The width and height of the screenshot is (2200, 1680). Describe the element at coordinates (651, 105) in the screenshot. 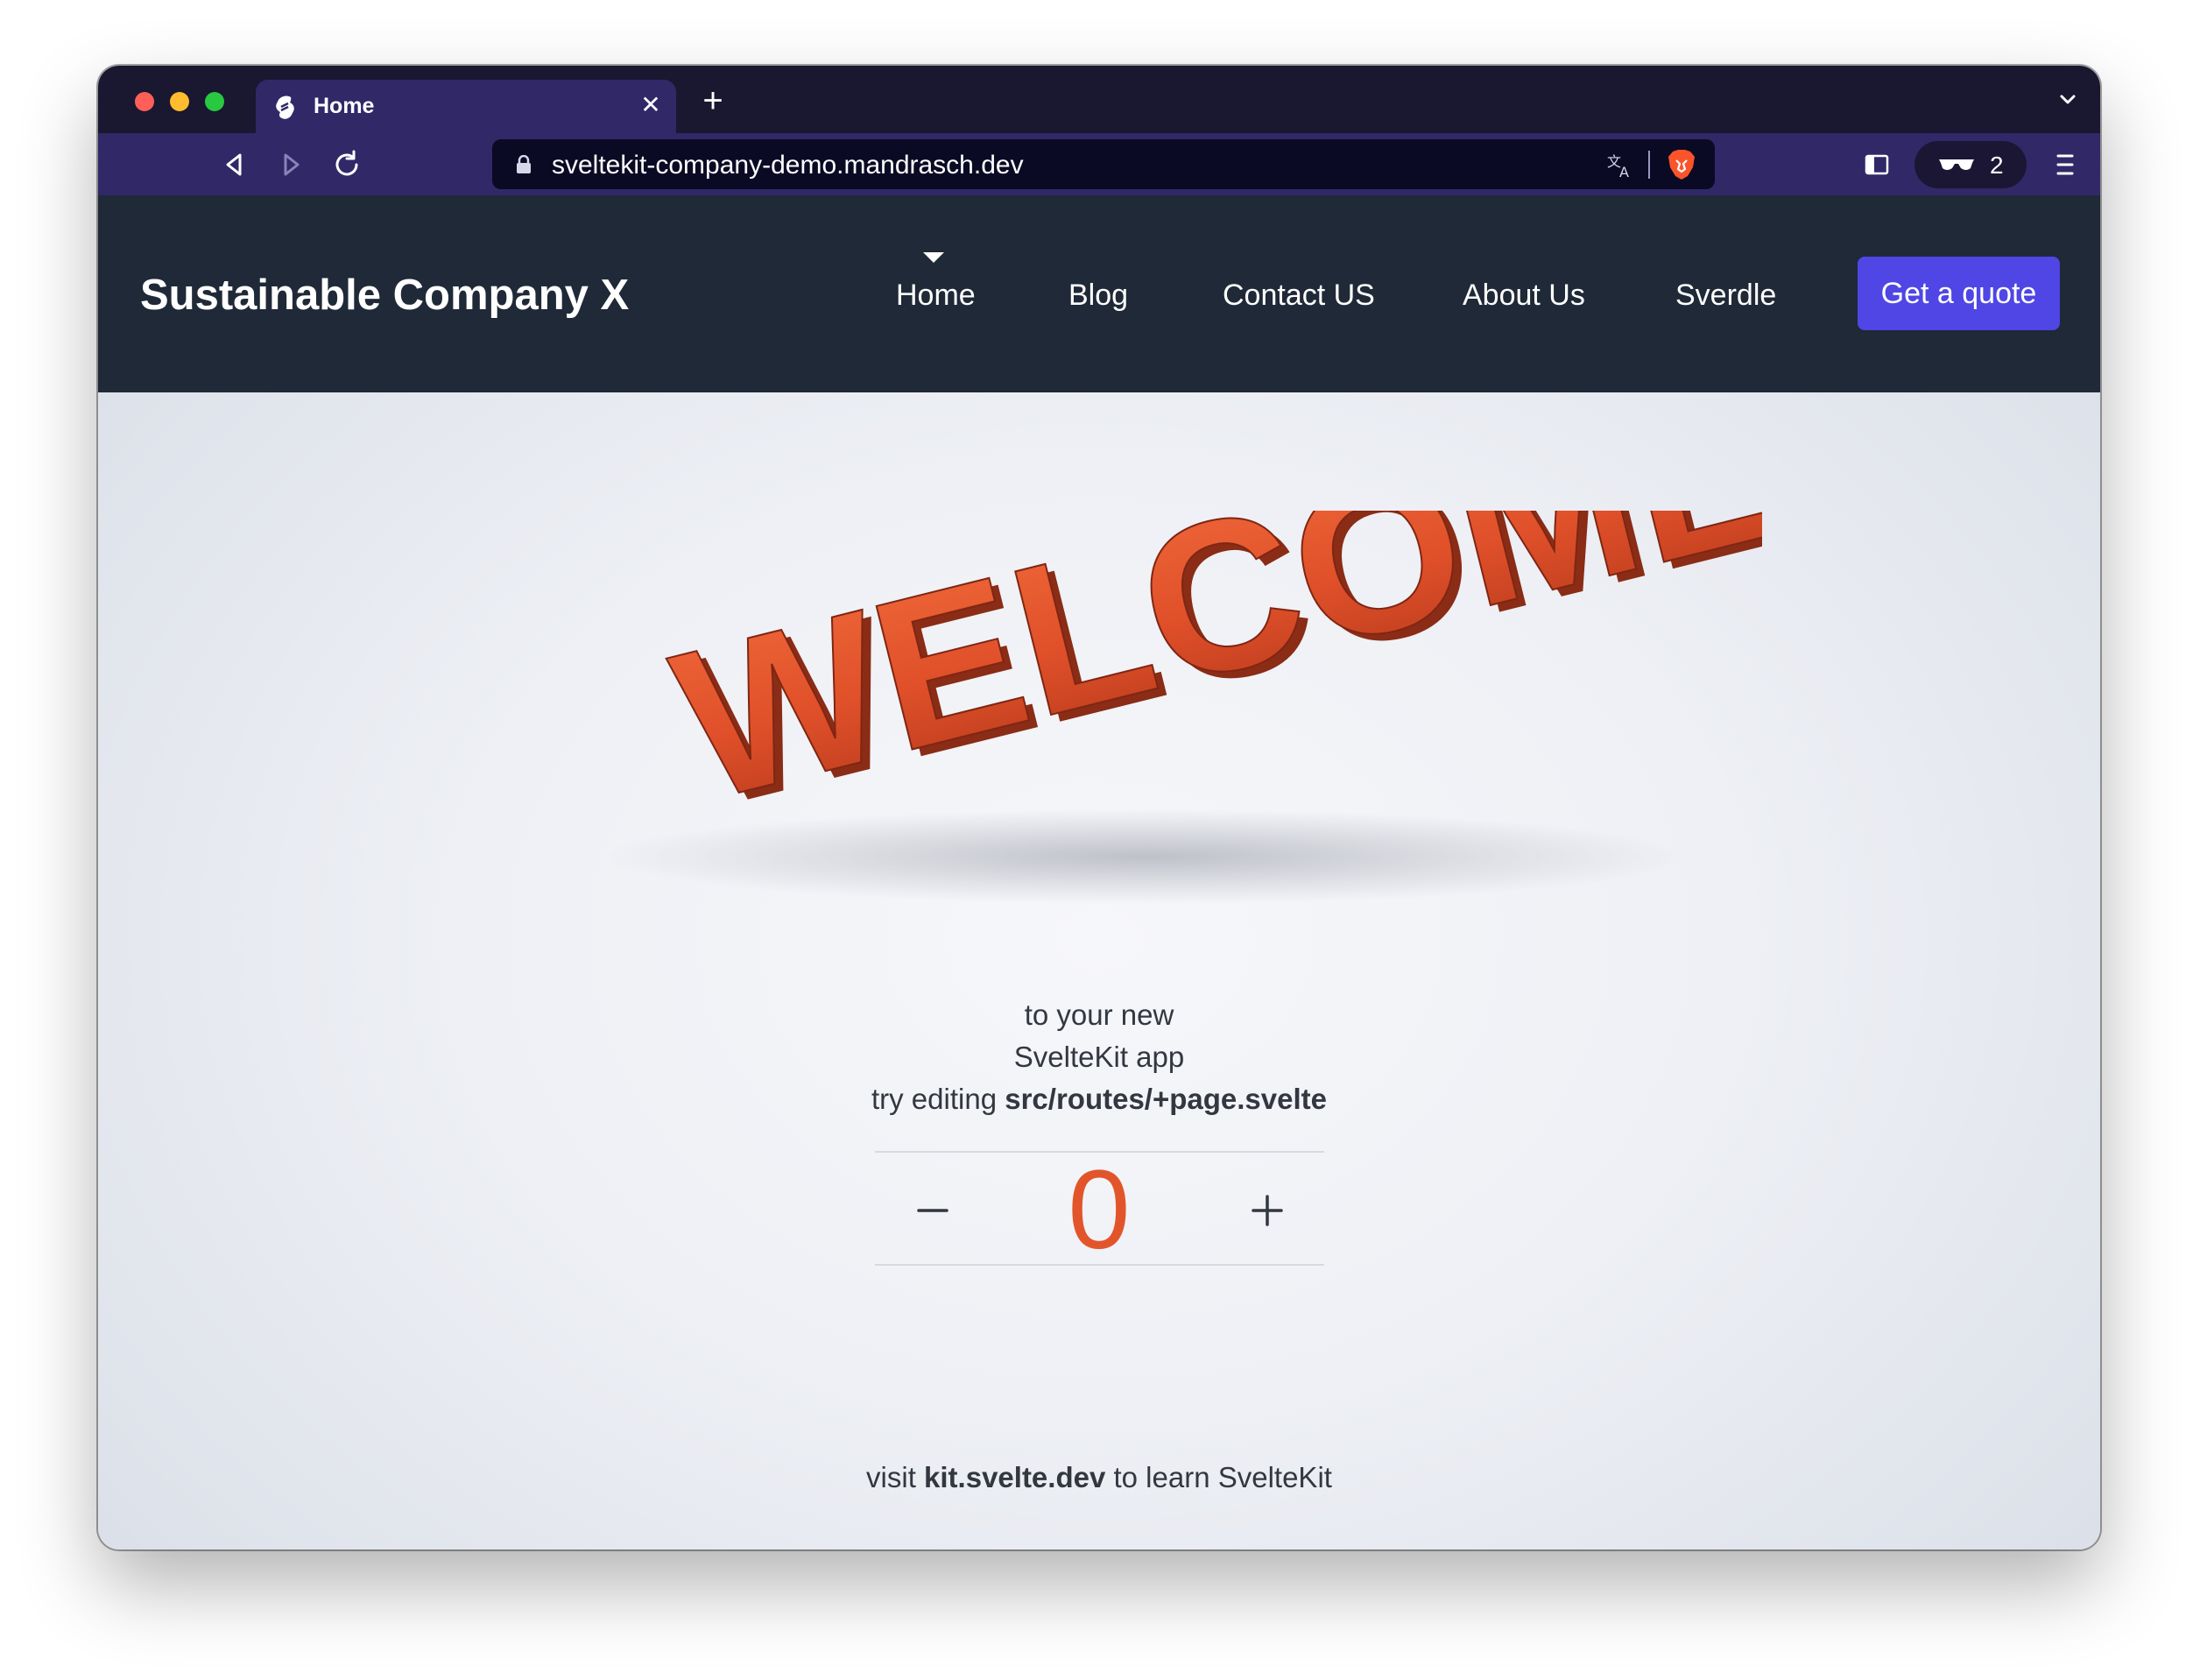

I see `close-icon: ✕` at that location.